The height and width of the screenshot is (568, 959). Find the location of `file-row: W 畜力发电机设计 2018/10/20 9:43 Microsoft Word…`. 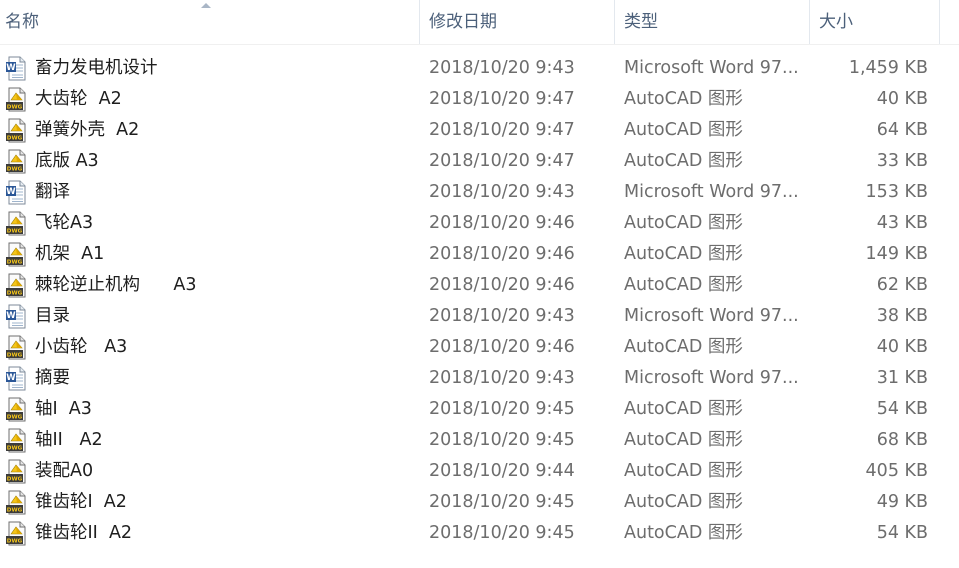

file-row: W 畜力发电机设计 2018/10/20 9:43 Microsoft Word… is located at coordinates (470, 68).